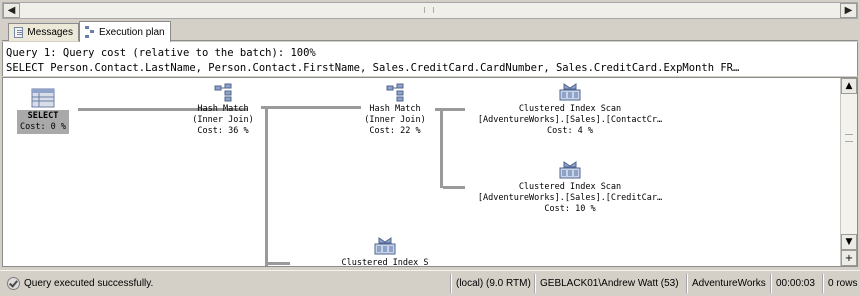  I want to click on status-user: GEBLACK01\Andrew Watt (53), so click(609, 283).